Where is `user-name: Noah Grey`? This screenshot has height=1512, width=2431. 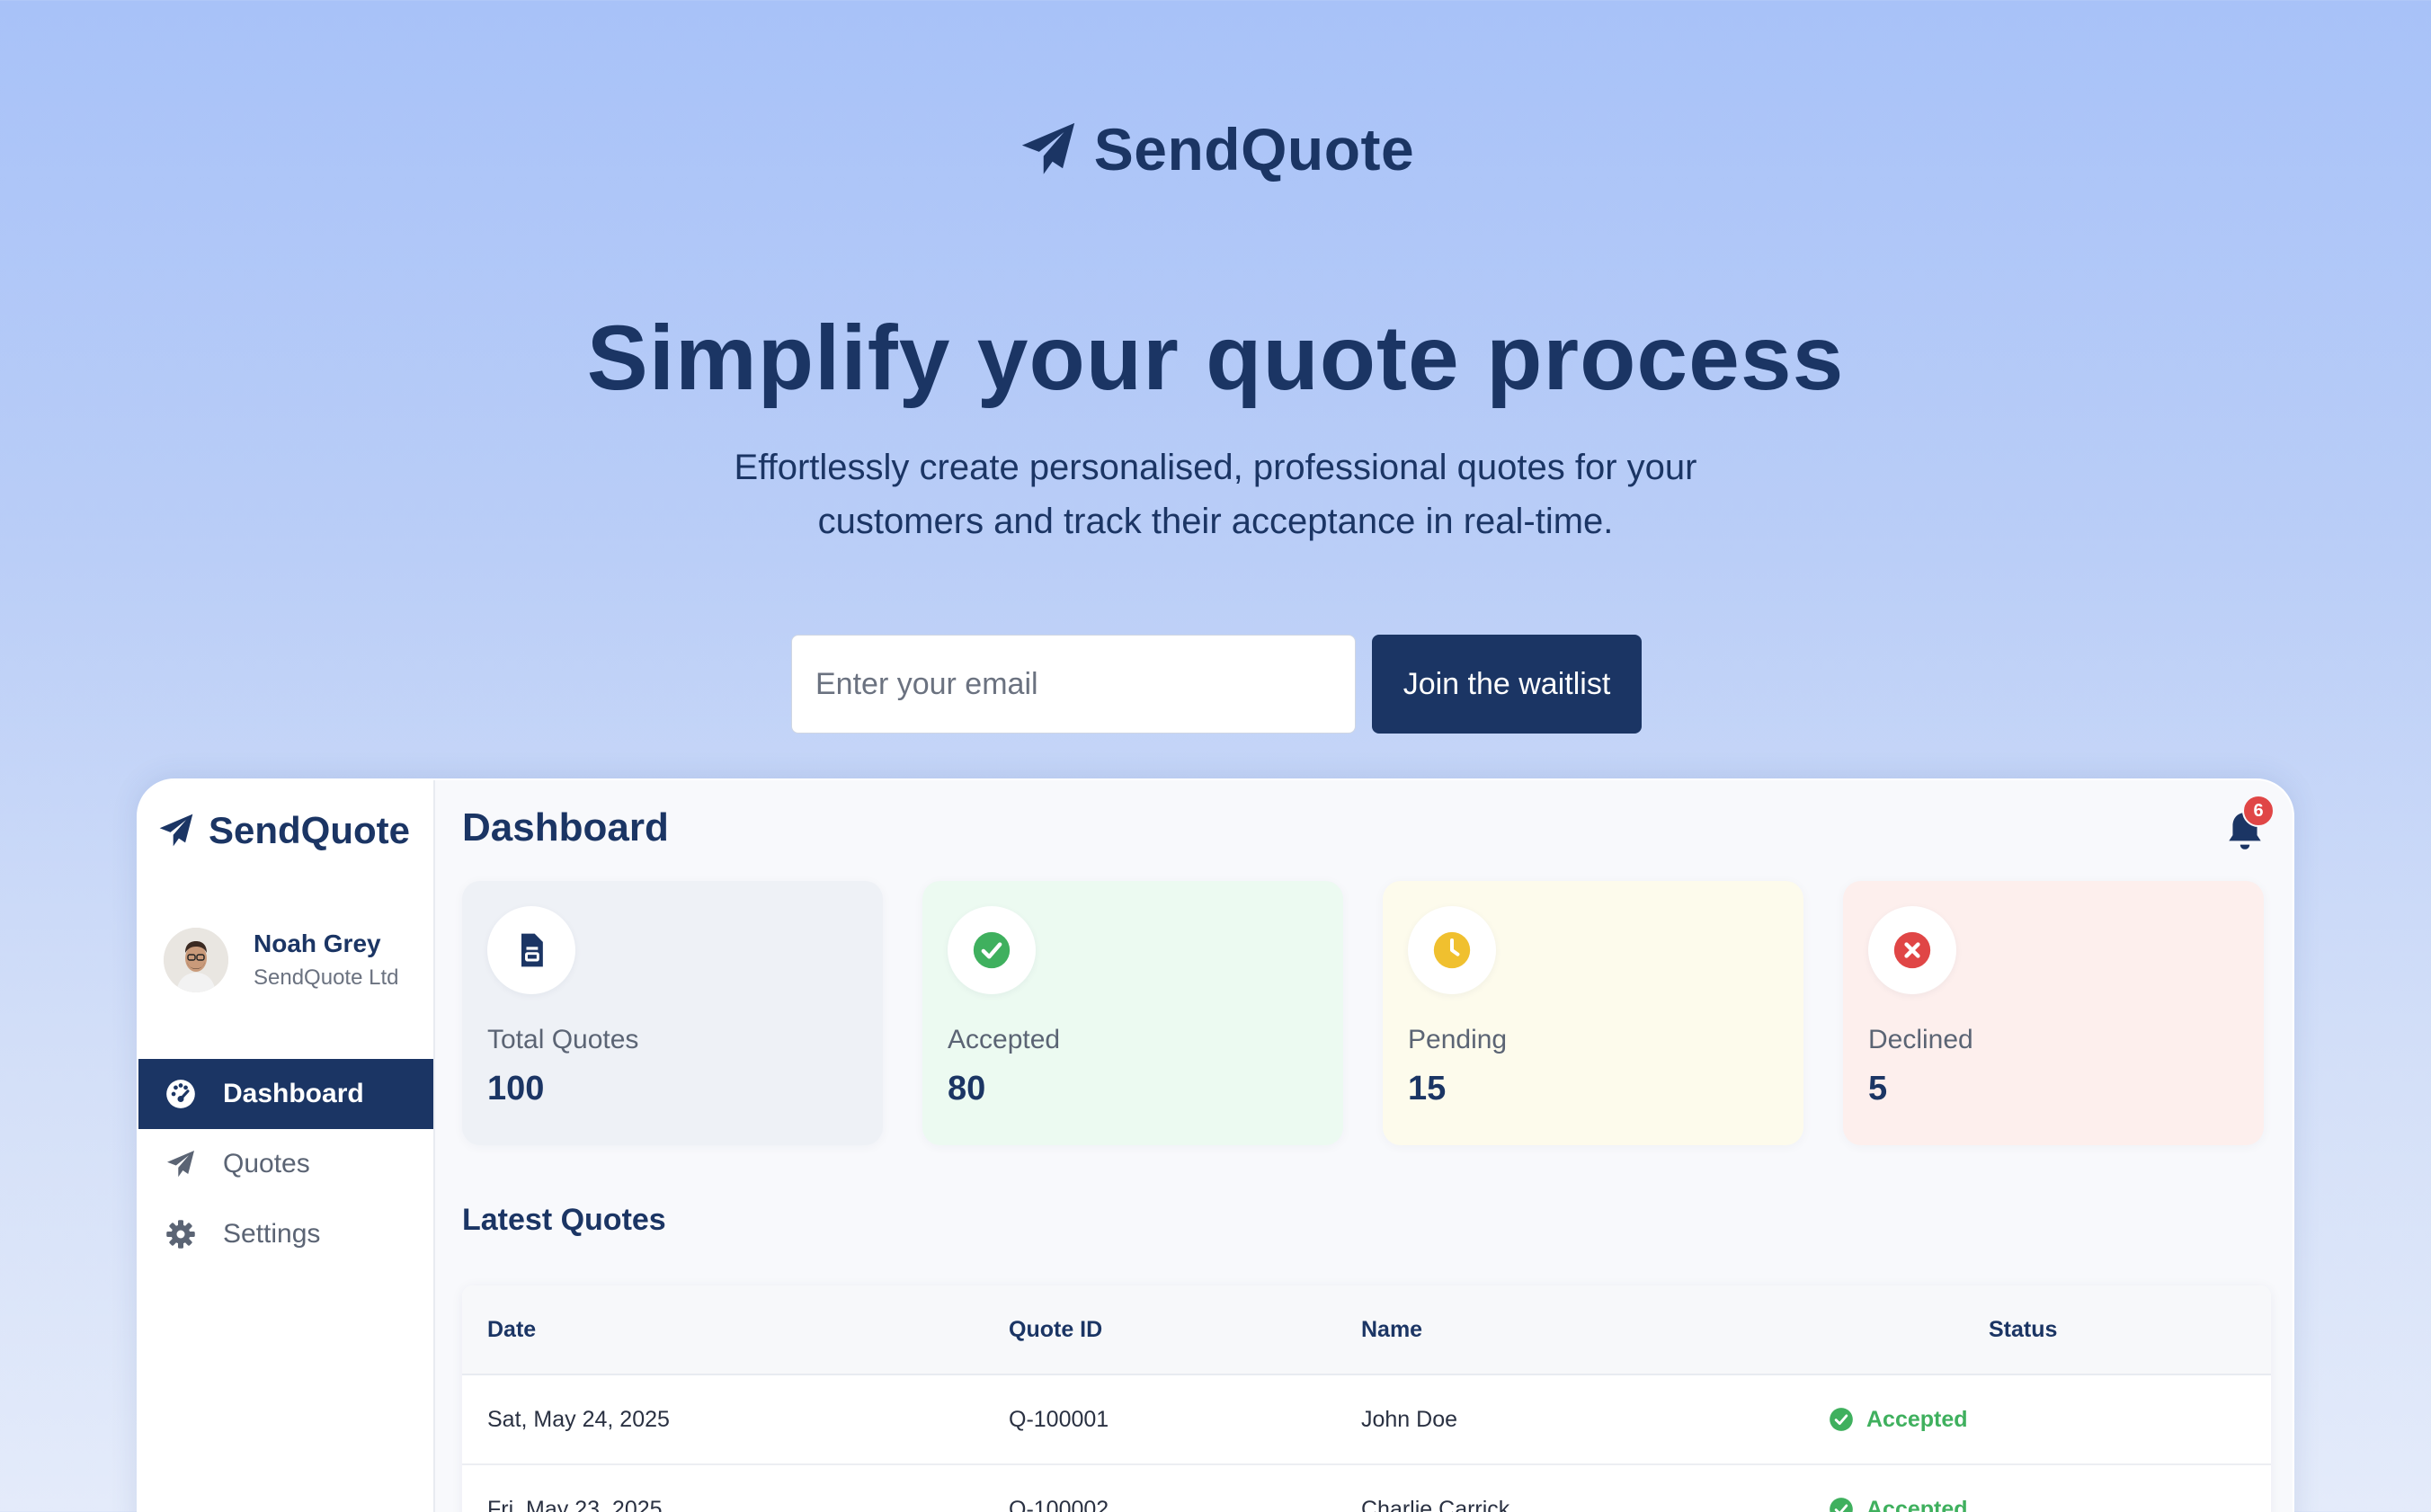
user-name: Noah Grey is located at coordinates (318, 943).